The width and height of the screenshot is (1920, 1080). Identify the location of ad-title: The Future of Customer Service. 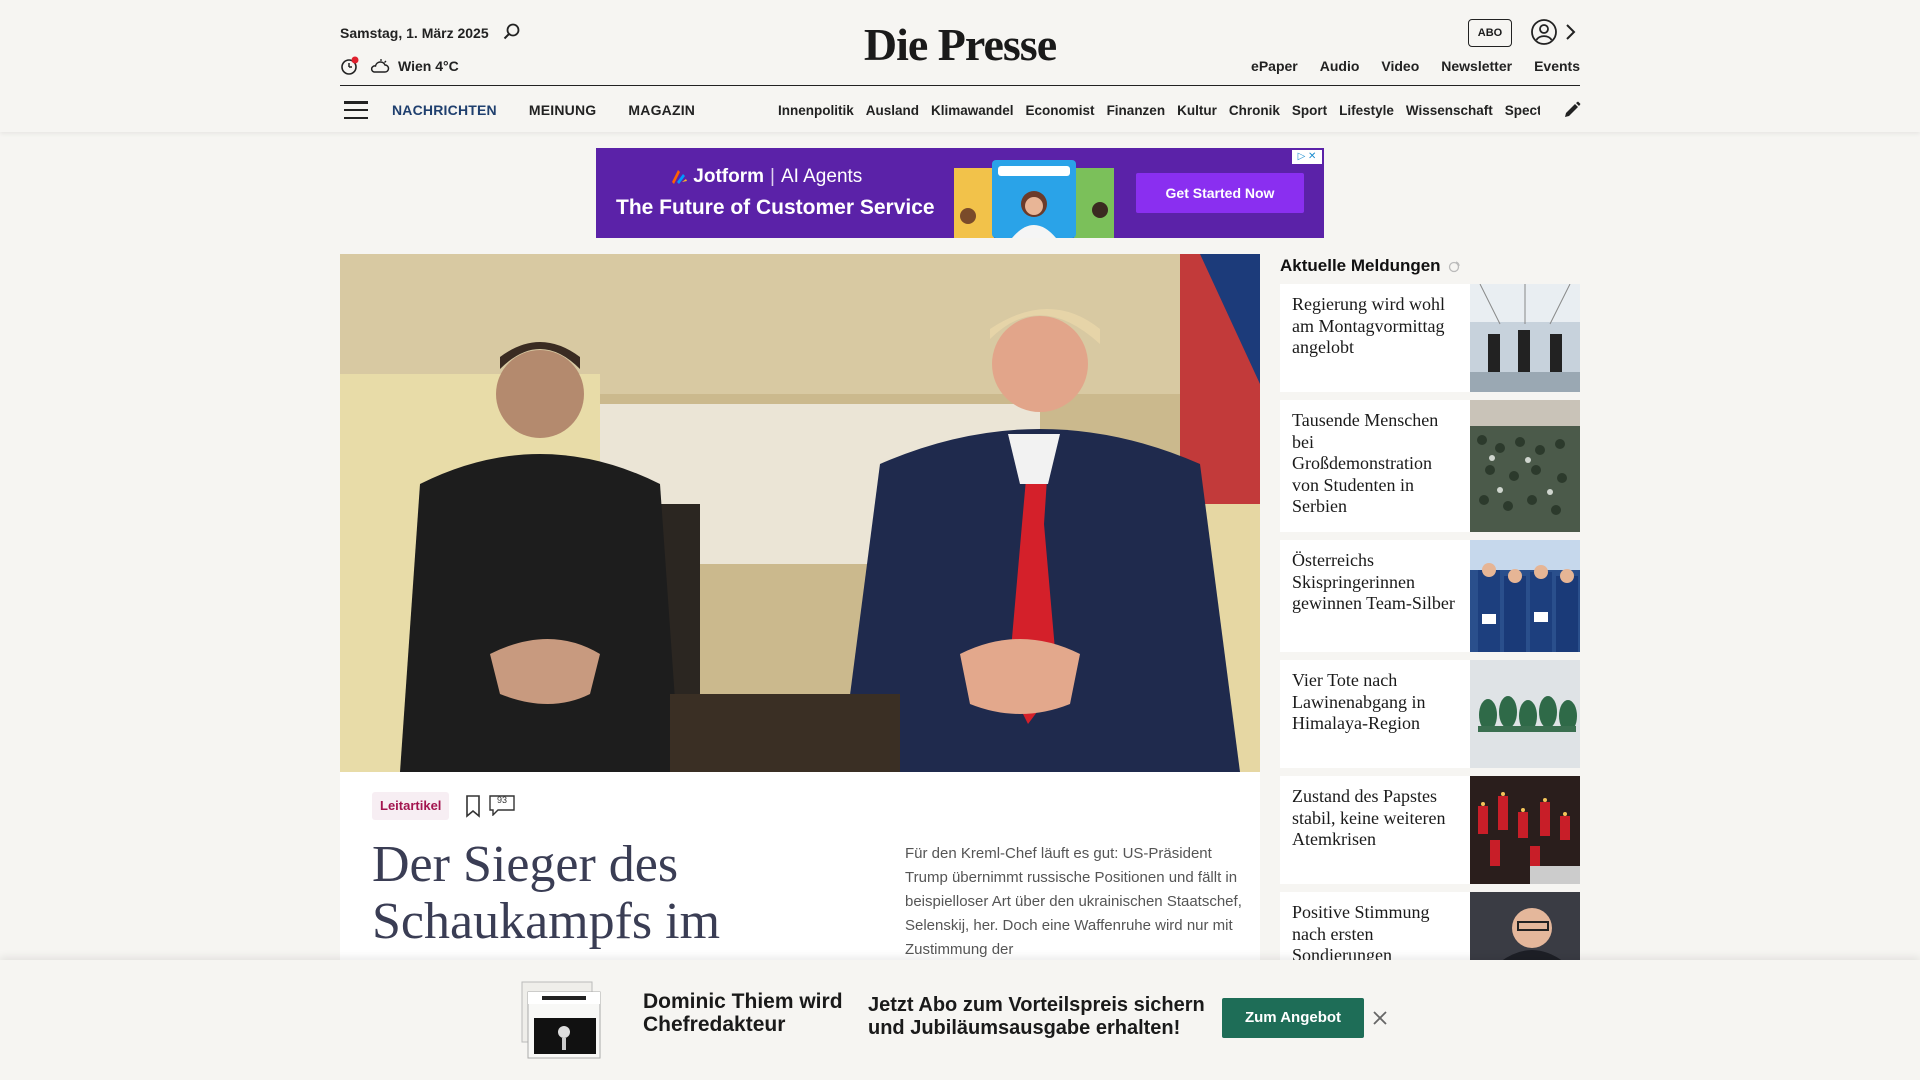
(775, 207).